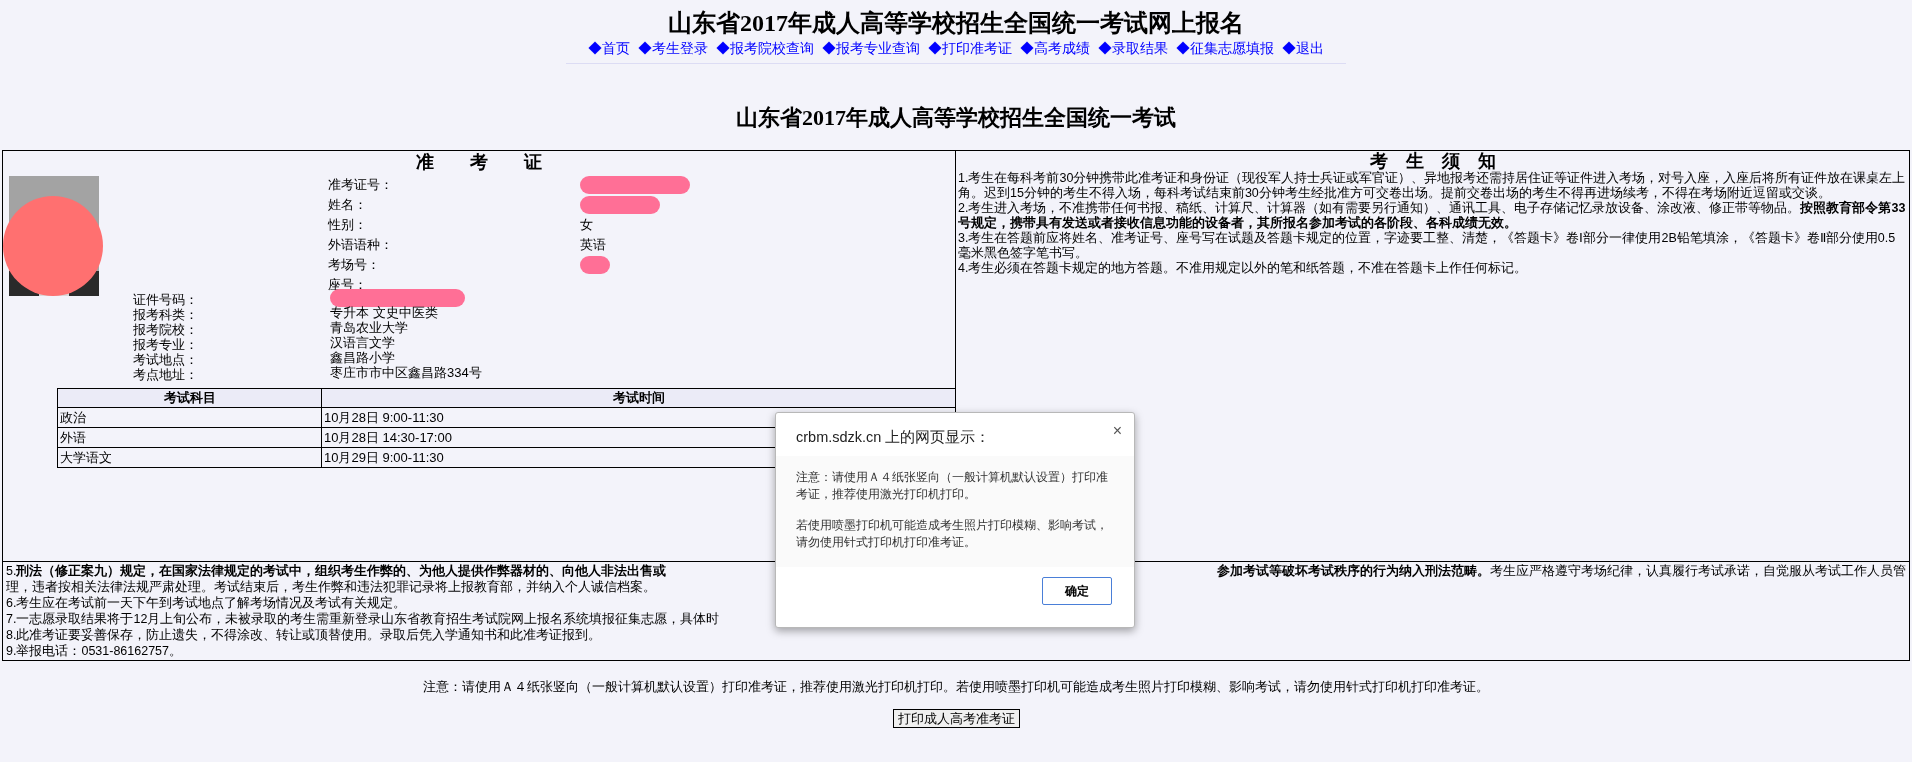  What do you see at coordinates (1133, 48) in the screenshot?
I see `nav-link: ◆录取结果` at bounding box center [1133, 48].